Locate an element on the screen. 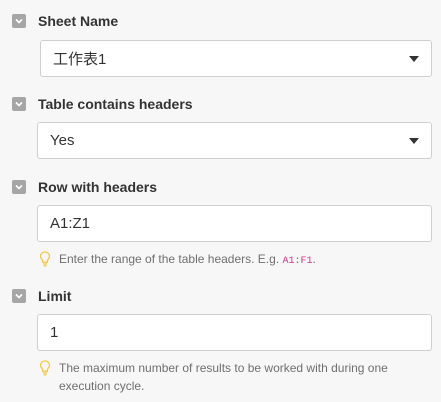  row-with-headers-label: Row with headers is located at coordinates (98, 187).